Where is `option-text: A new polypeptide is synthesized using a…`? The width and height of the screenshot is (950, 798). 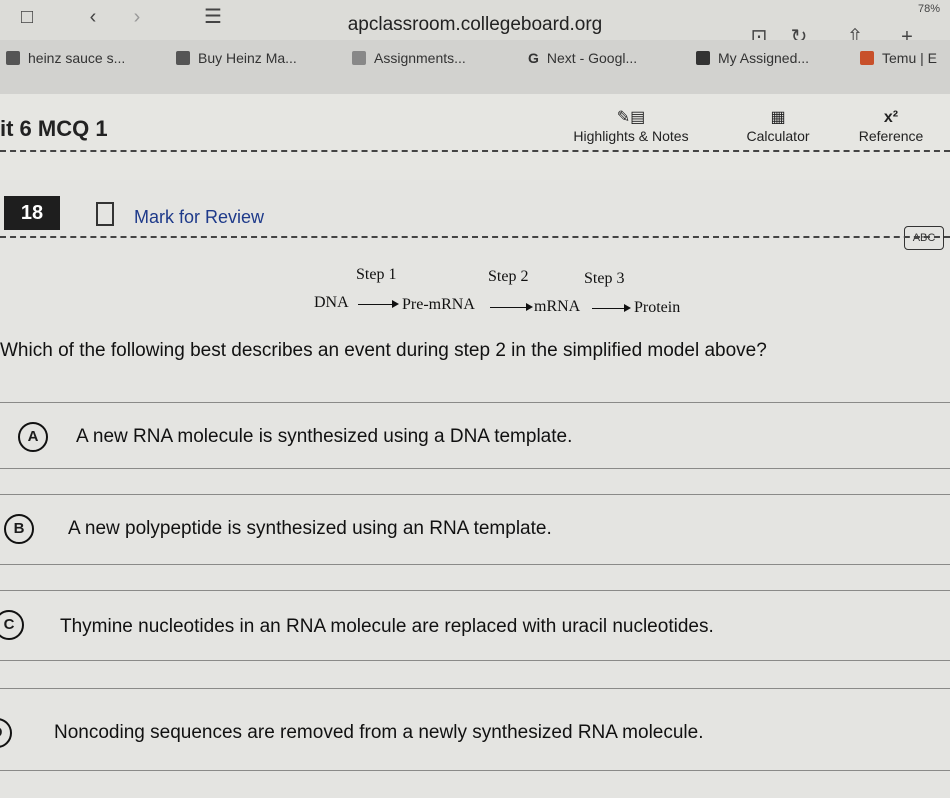 option-text: A new polypeptide is synthesized using a… is located at coordinates (310, 528).